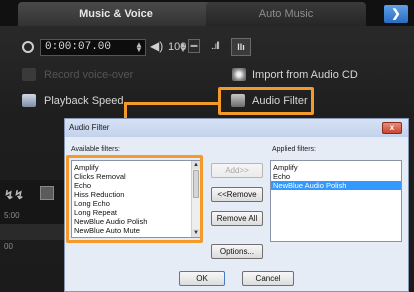 The width and height of the screenshot is (414, 292). What do you see at coordinates (139, 47) in the screenshot?
I see `timecode-spin-icon: ▲ ▼` at bounding box center [139, 47].